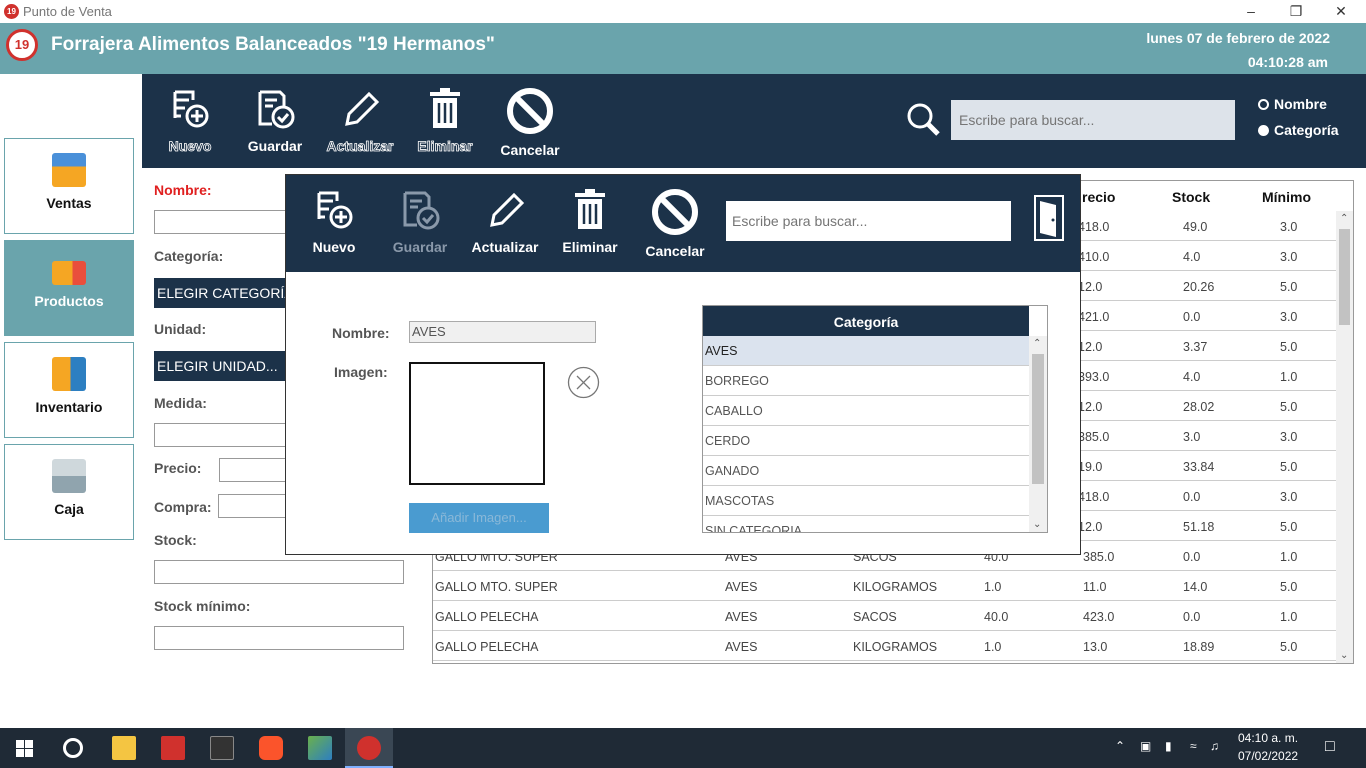 The image size is (1366, 768). Describe the element at coordinates (1094, 317) in the screenshot. I see `cell-precio: 421.0` at that location.